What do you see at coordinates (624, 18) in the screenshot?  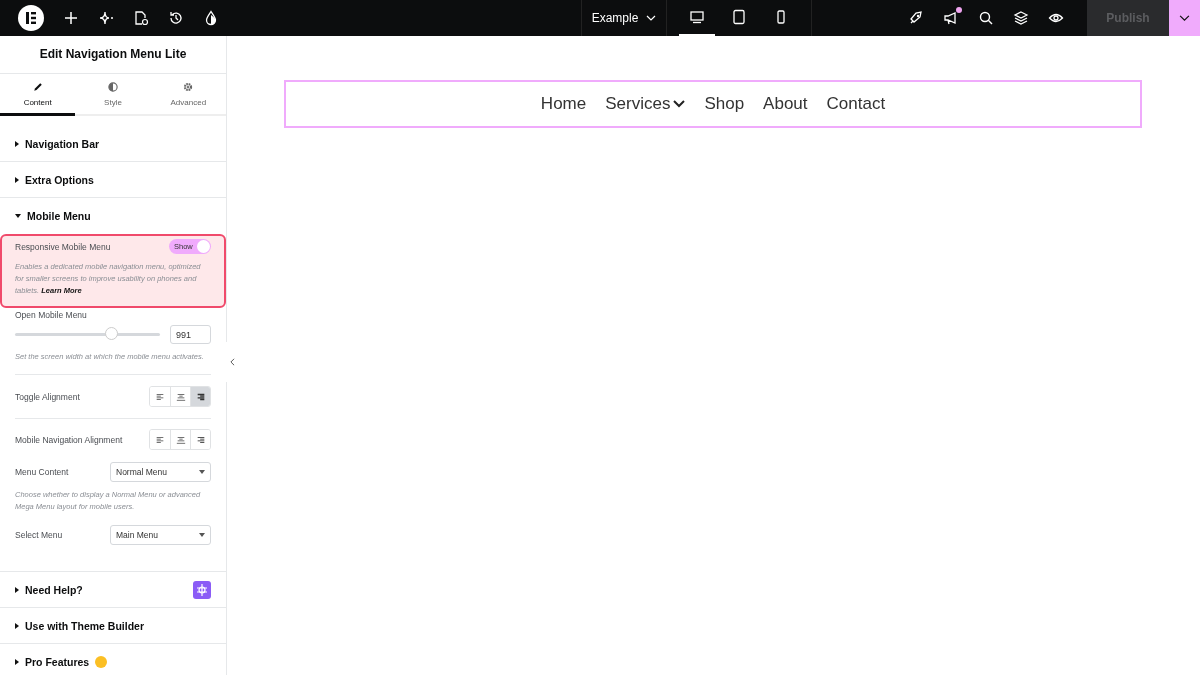 I see `page-selector: Example` at bounding box center [624, 18].